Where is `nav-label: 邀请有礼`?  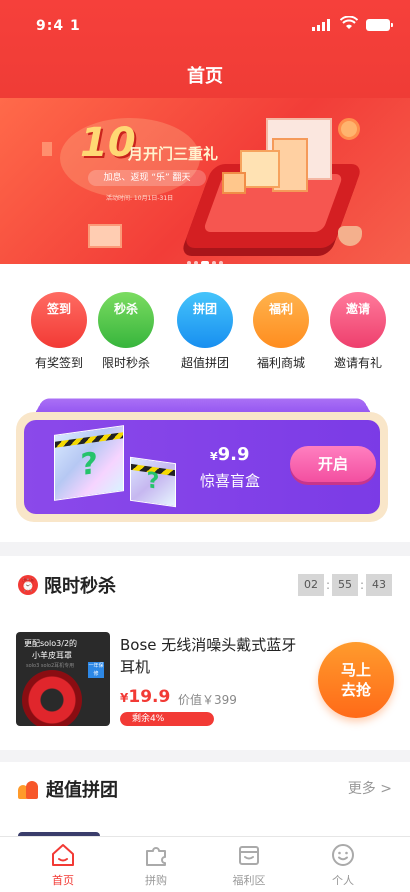
nav-label: 邀请有礼 is located at coordinates (357, 363).